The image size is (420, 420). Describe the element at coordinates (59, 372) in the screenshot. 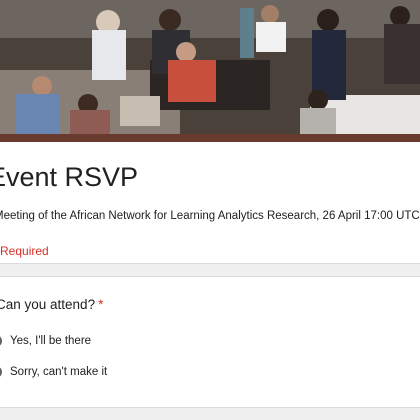

I see `option-label: Sorry, can't make it` at that location.